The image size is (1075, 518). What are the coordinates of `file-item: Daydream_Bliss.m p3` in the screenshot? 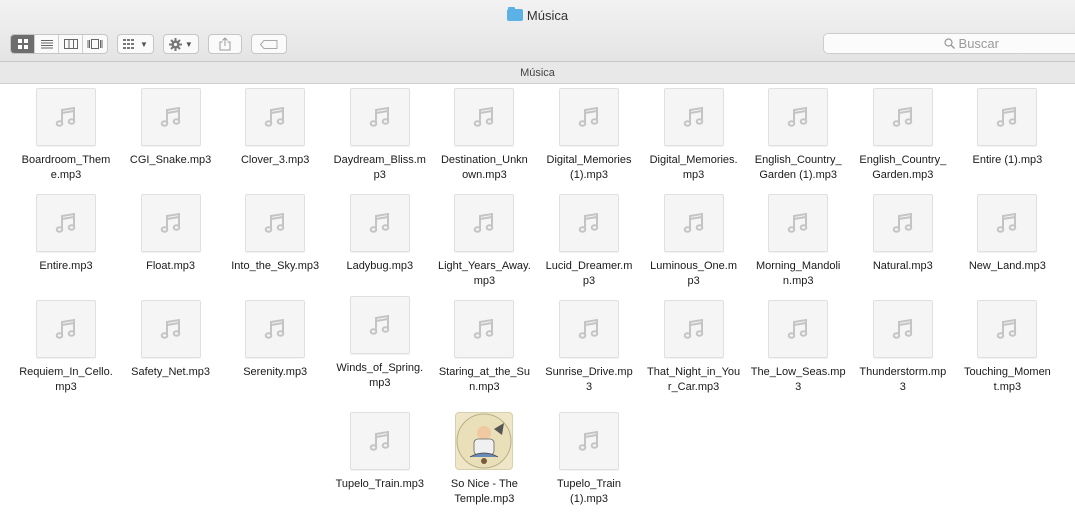 It's located at (380, 135).